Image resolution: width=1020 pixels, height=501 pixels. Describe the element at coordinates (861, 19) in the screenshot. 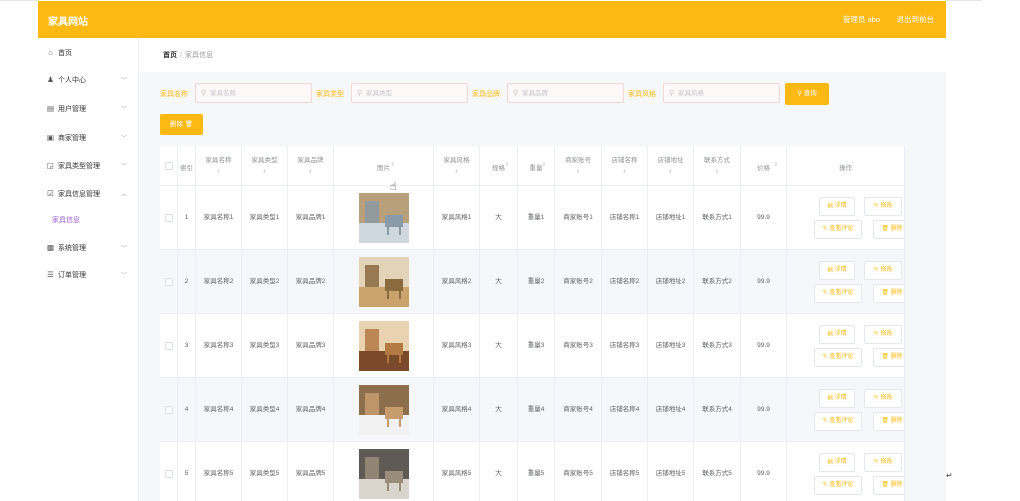

I see `admin-user-label: 管理员 abo` at that location.